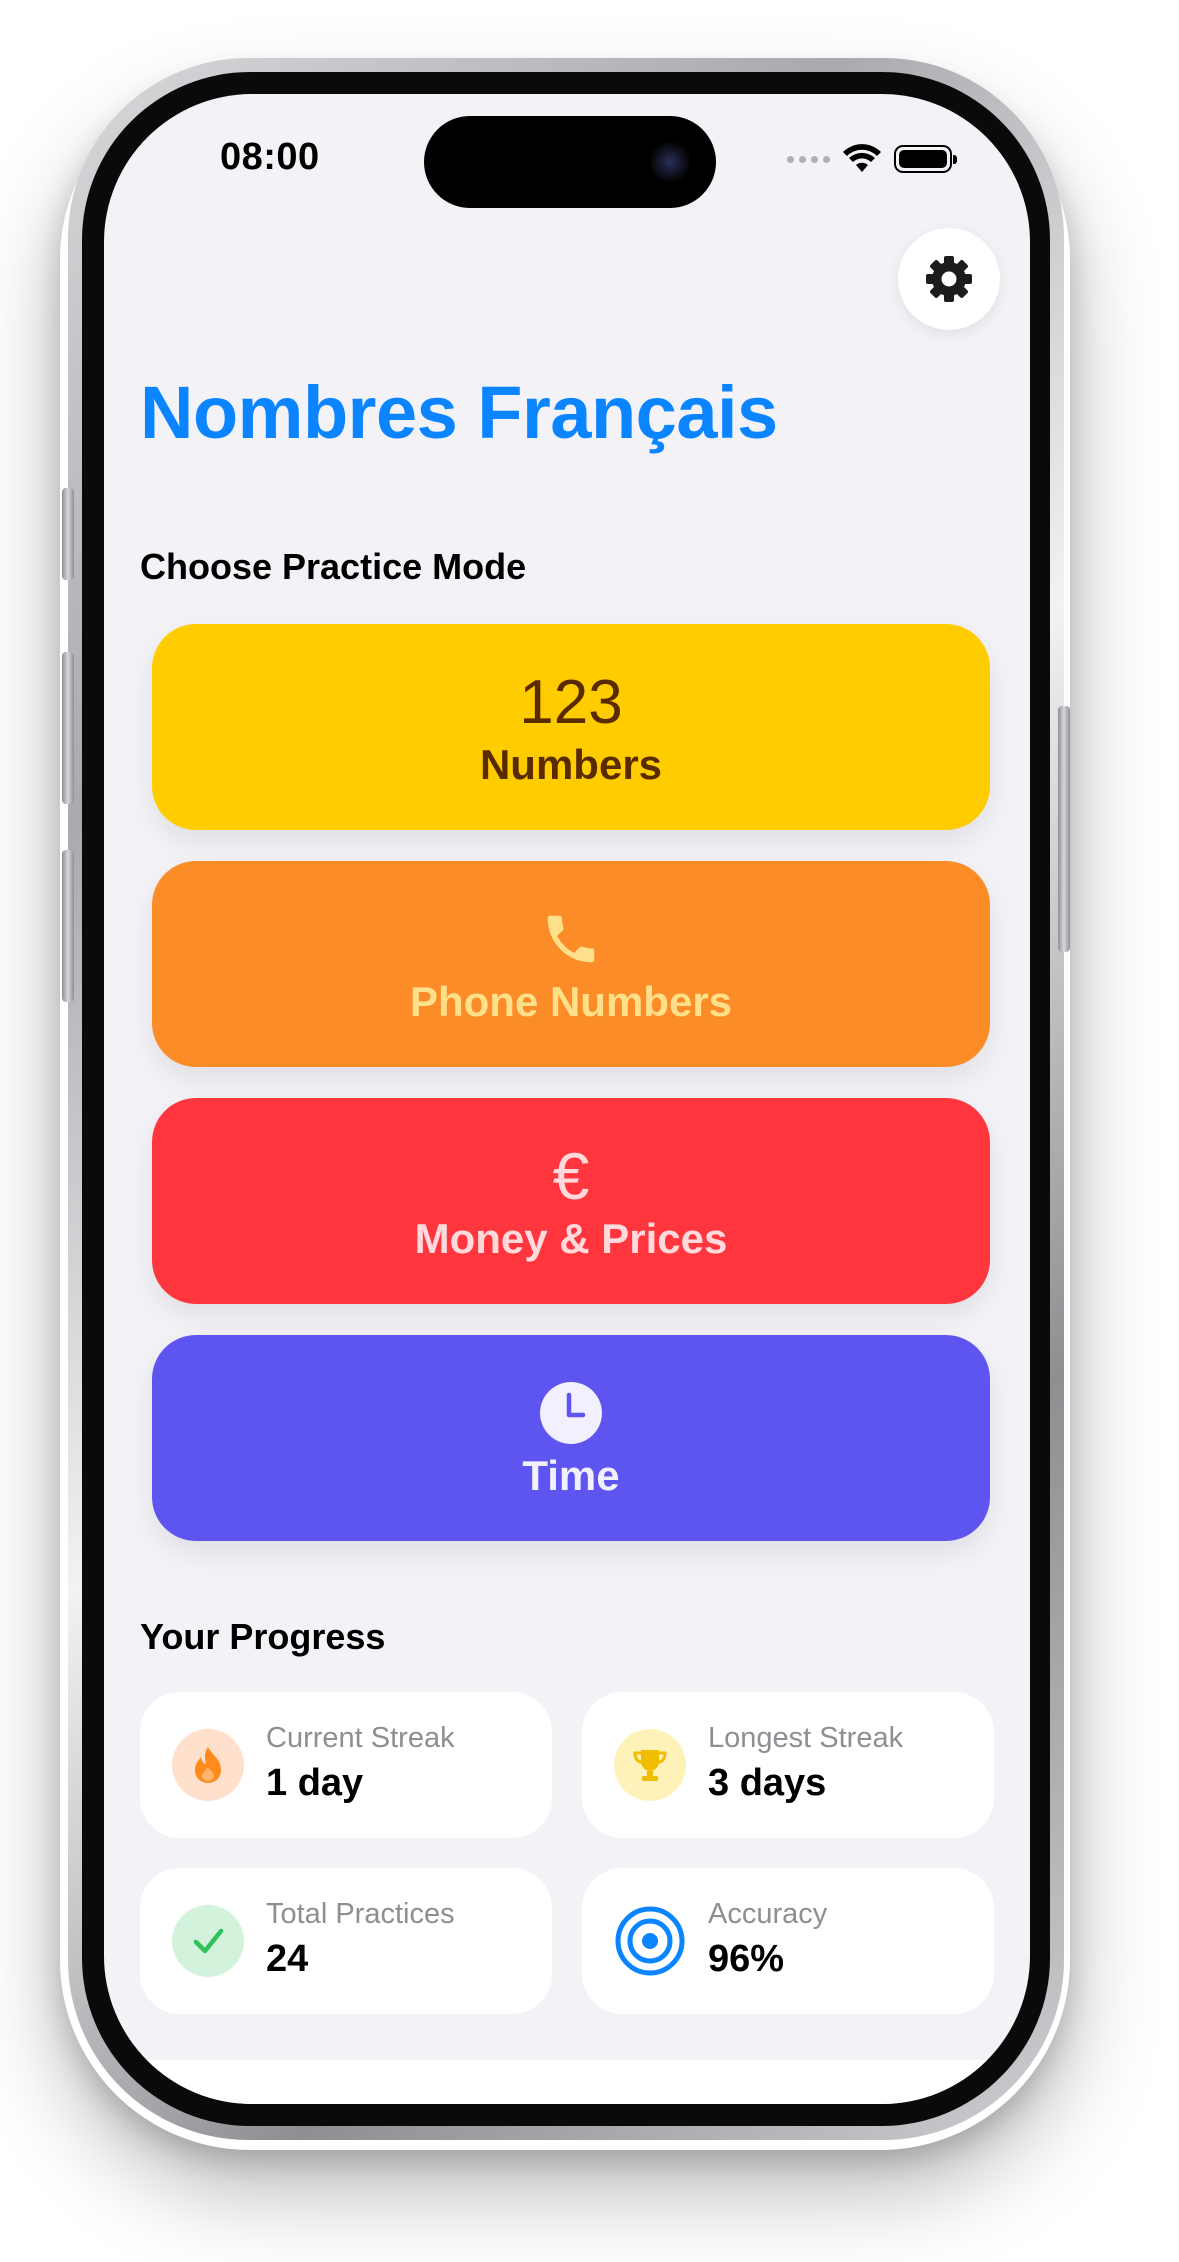 The height and width of the screenshot is (2262, 1179). What do you see at coordinates (570, 162) in the screenshot?
I see `dynamic-island` at bounding box center [570, 162].